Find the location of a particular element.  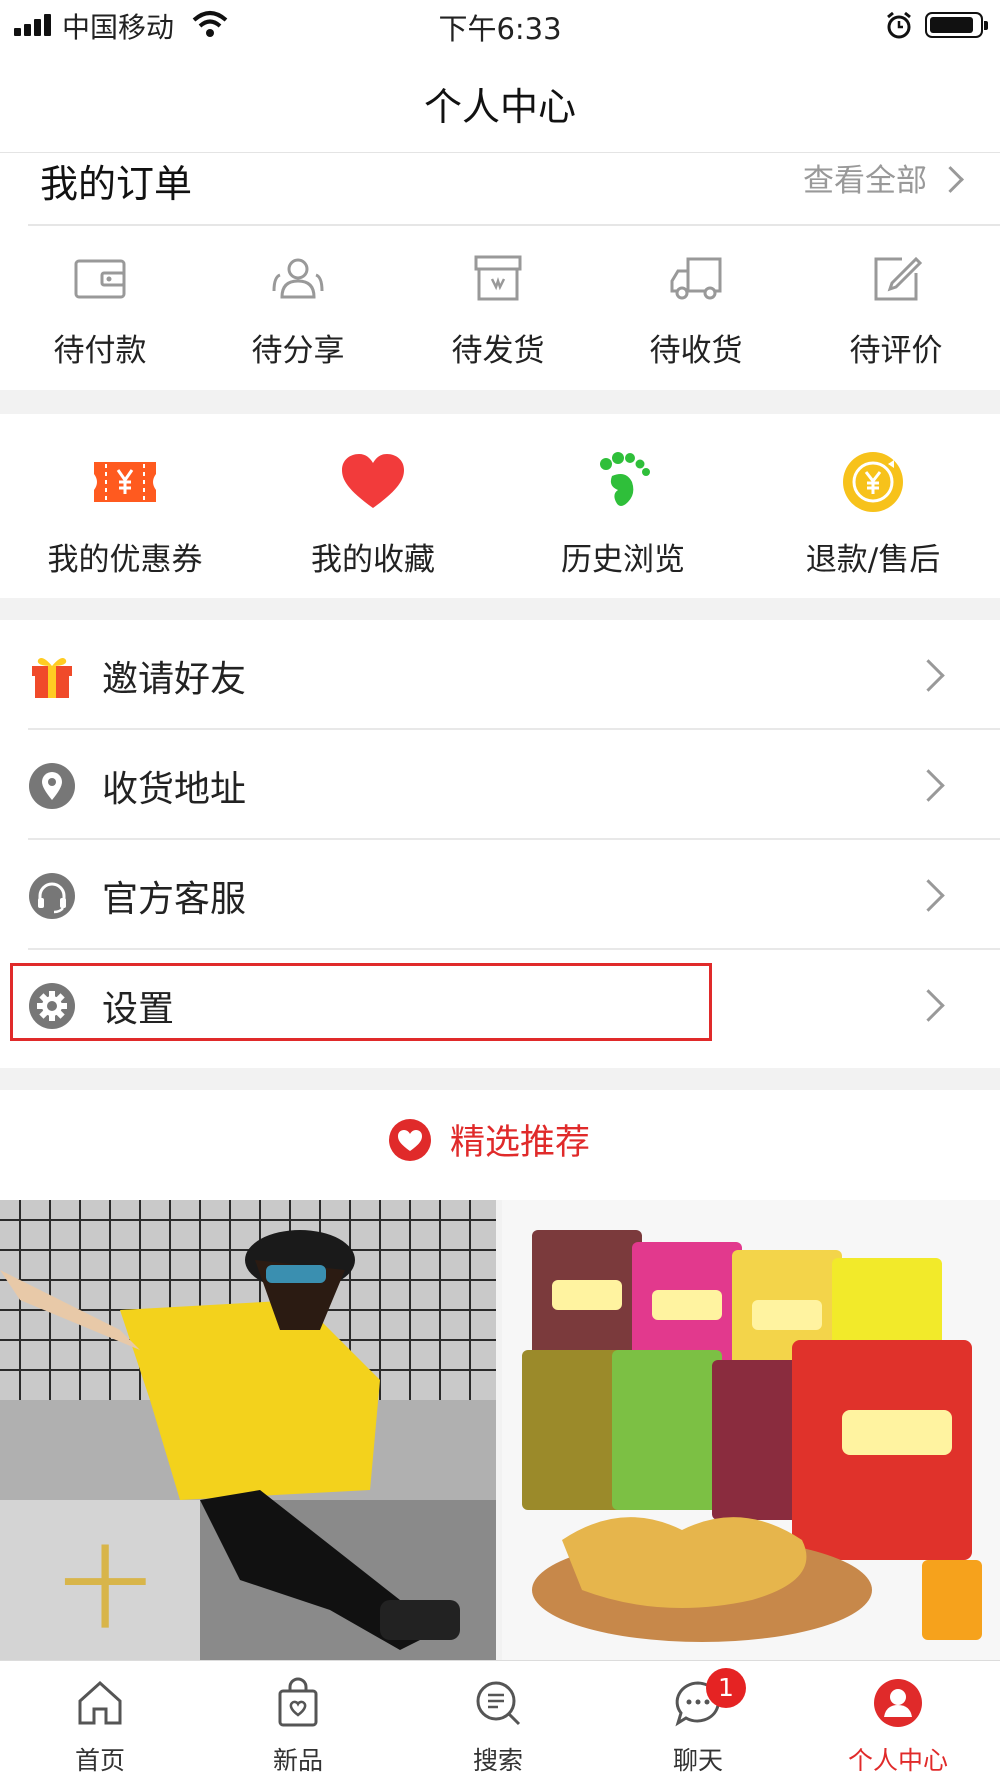

profile-icon is located at coordinates (898, 1703).